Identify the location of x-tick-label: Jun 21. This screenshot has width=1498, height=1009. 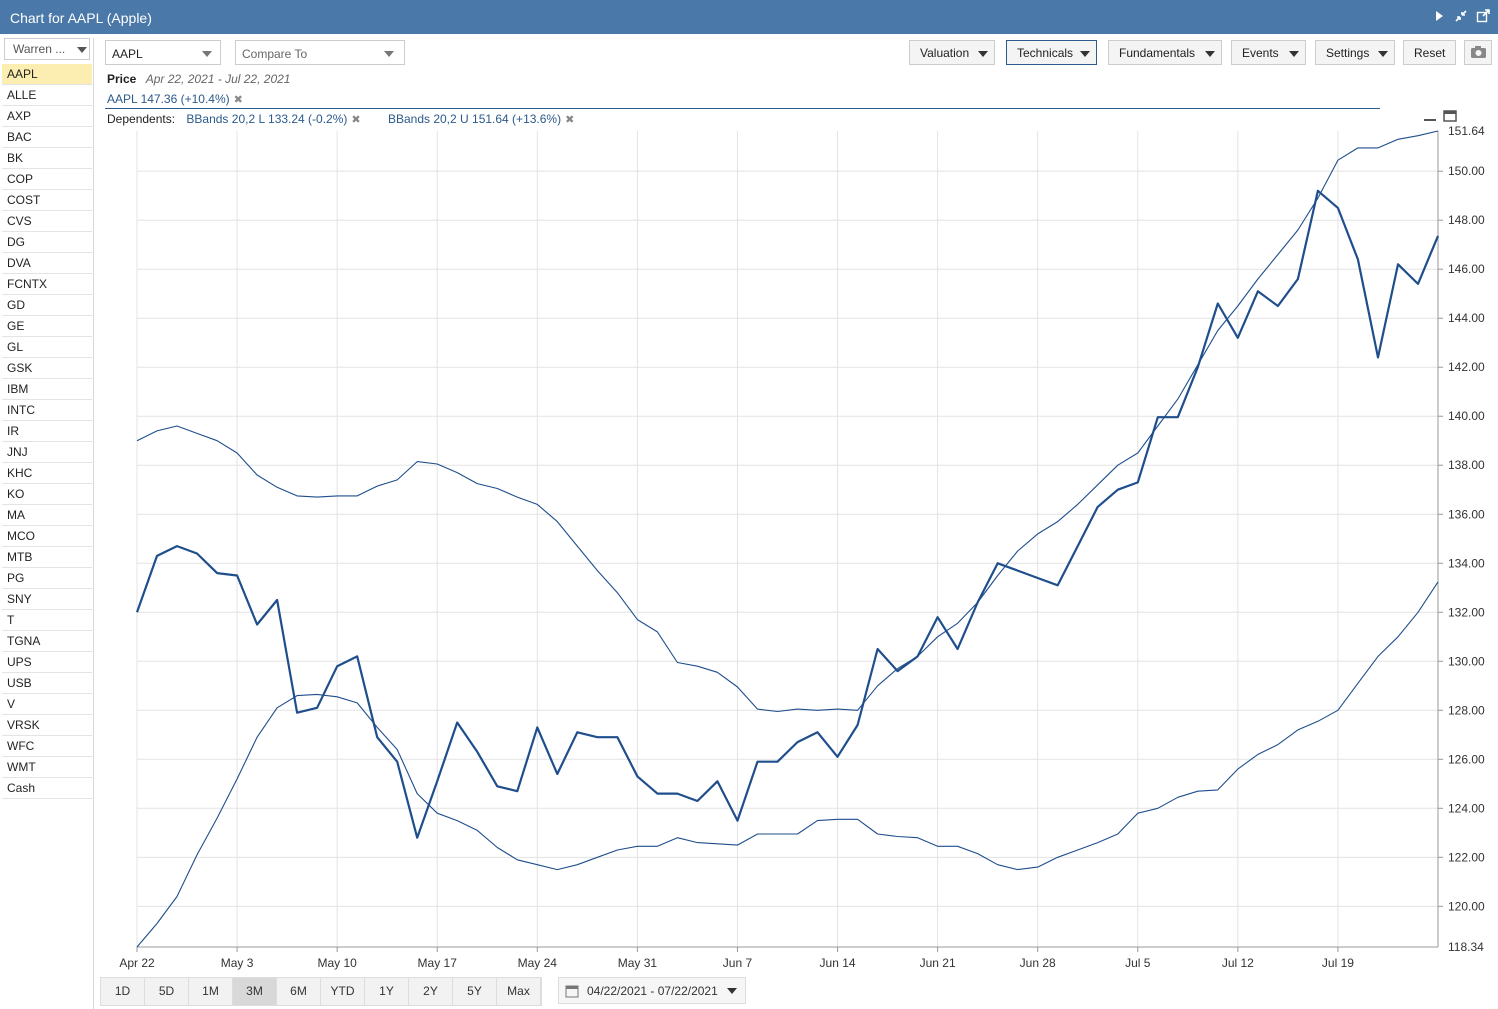
(938, 963).